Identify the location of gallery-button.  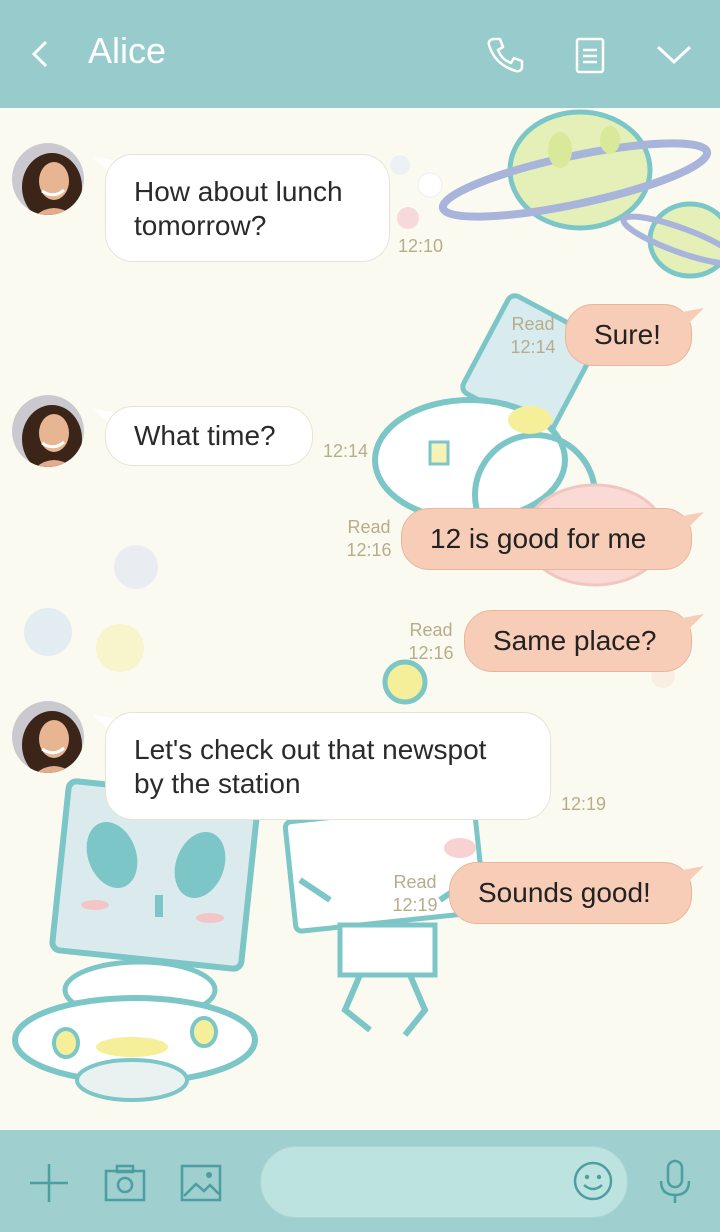
(201, 1183).